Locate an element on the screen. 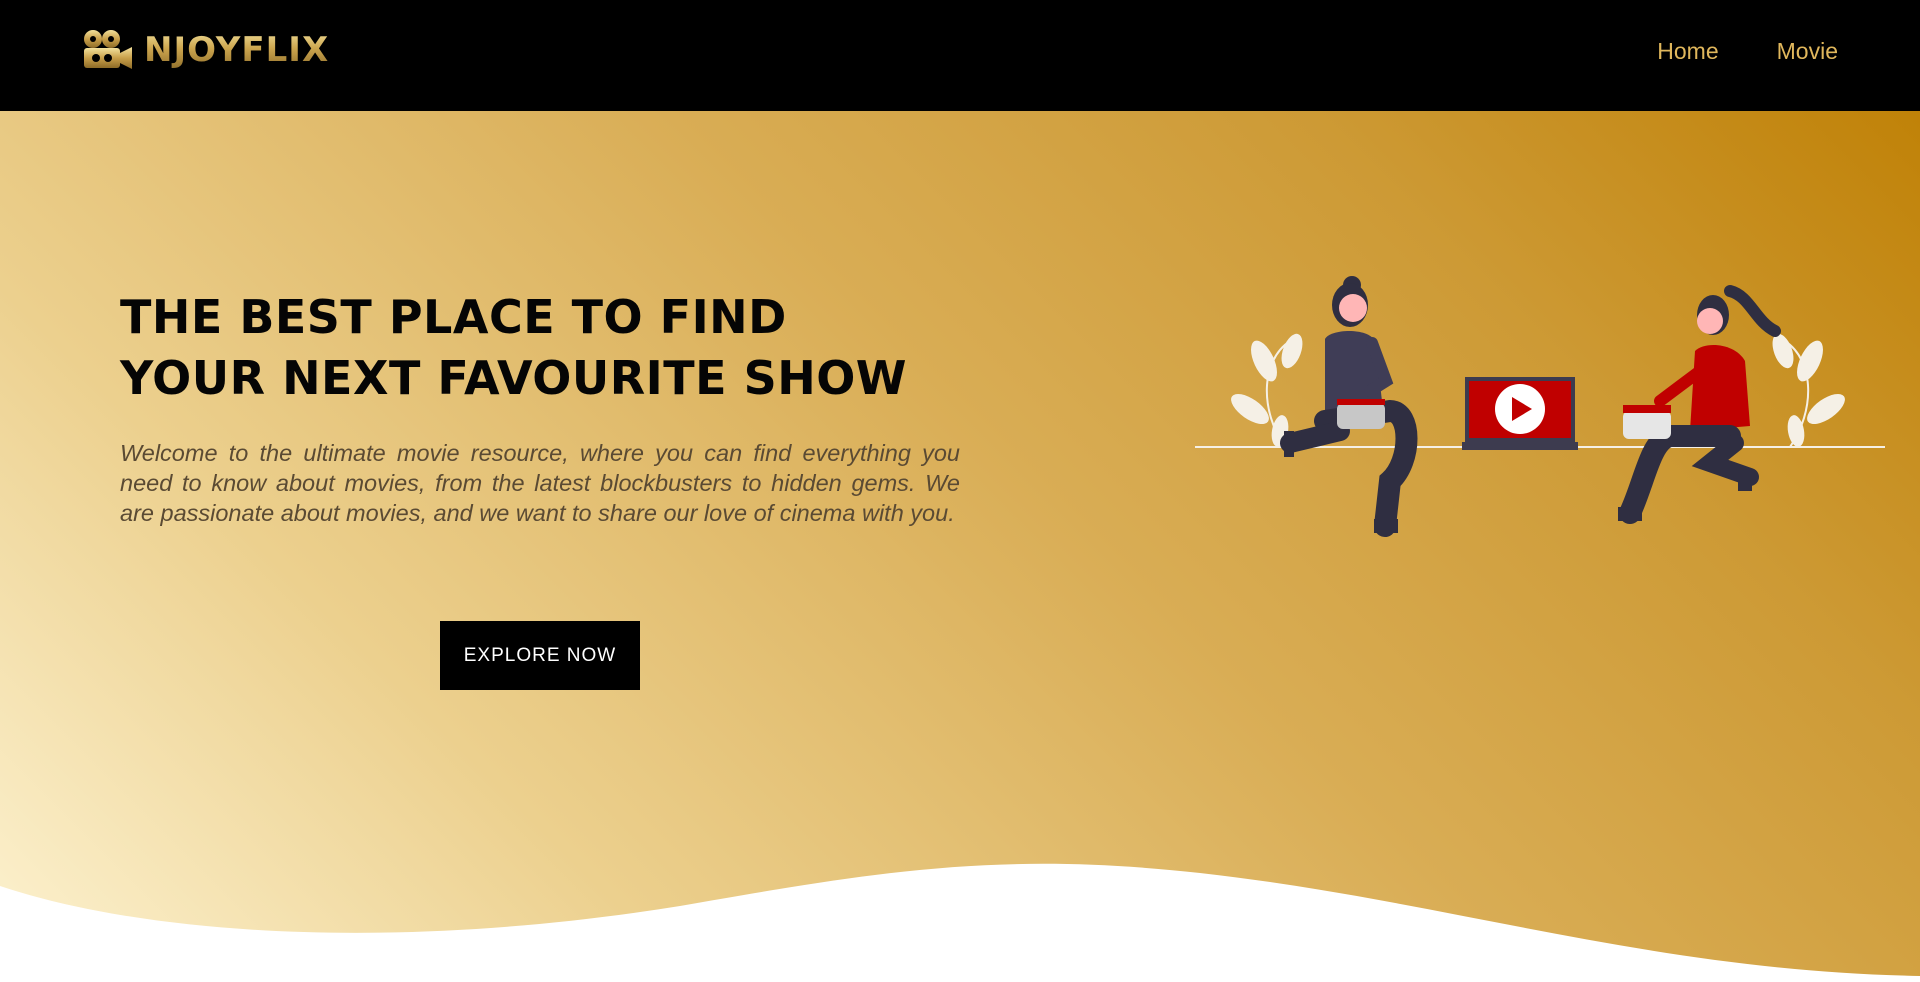 The width and height of the screenshot is (1920, 982). brand-logo: NJOYFLIX is located at coordinates (205, 50).